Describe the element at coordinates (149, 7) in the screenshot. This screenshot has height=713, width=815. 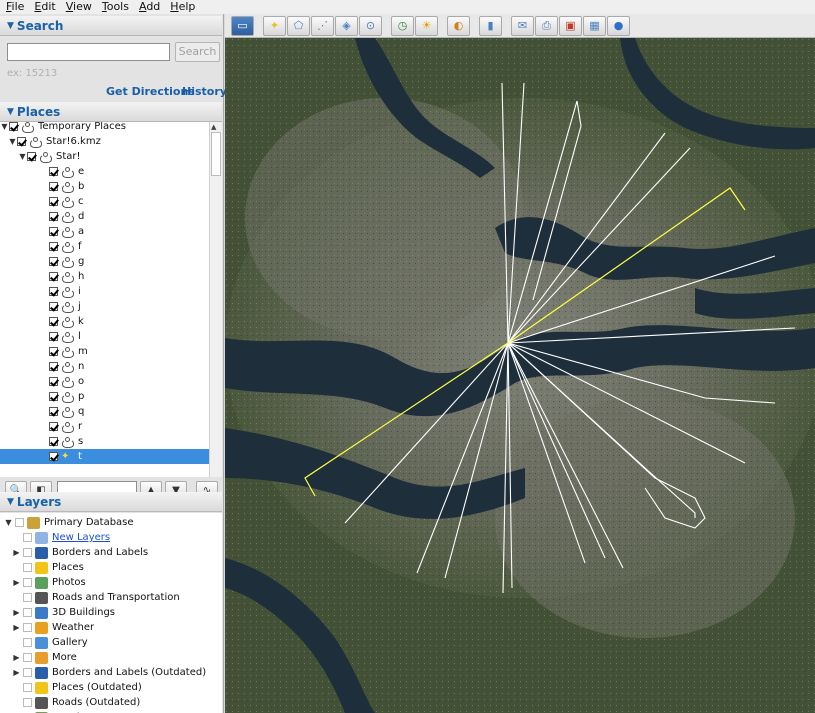
I see `menu-add: Add` at that location.